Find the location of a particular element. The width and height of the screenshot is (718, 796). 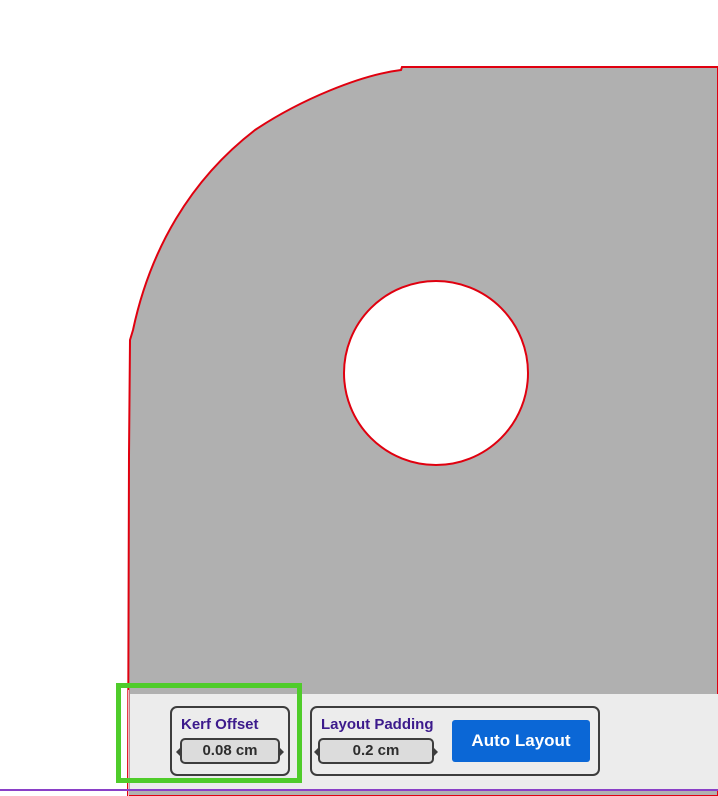

margin-guide-vertical is located at coordinates (128, 743).